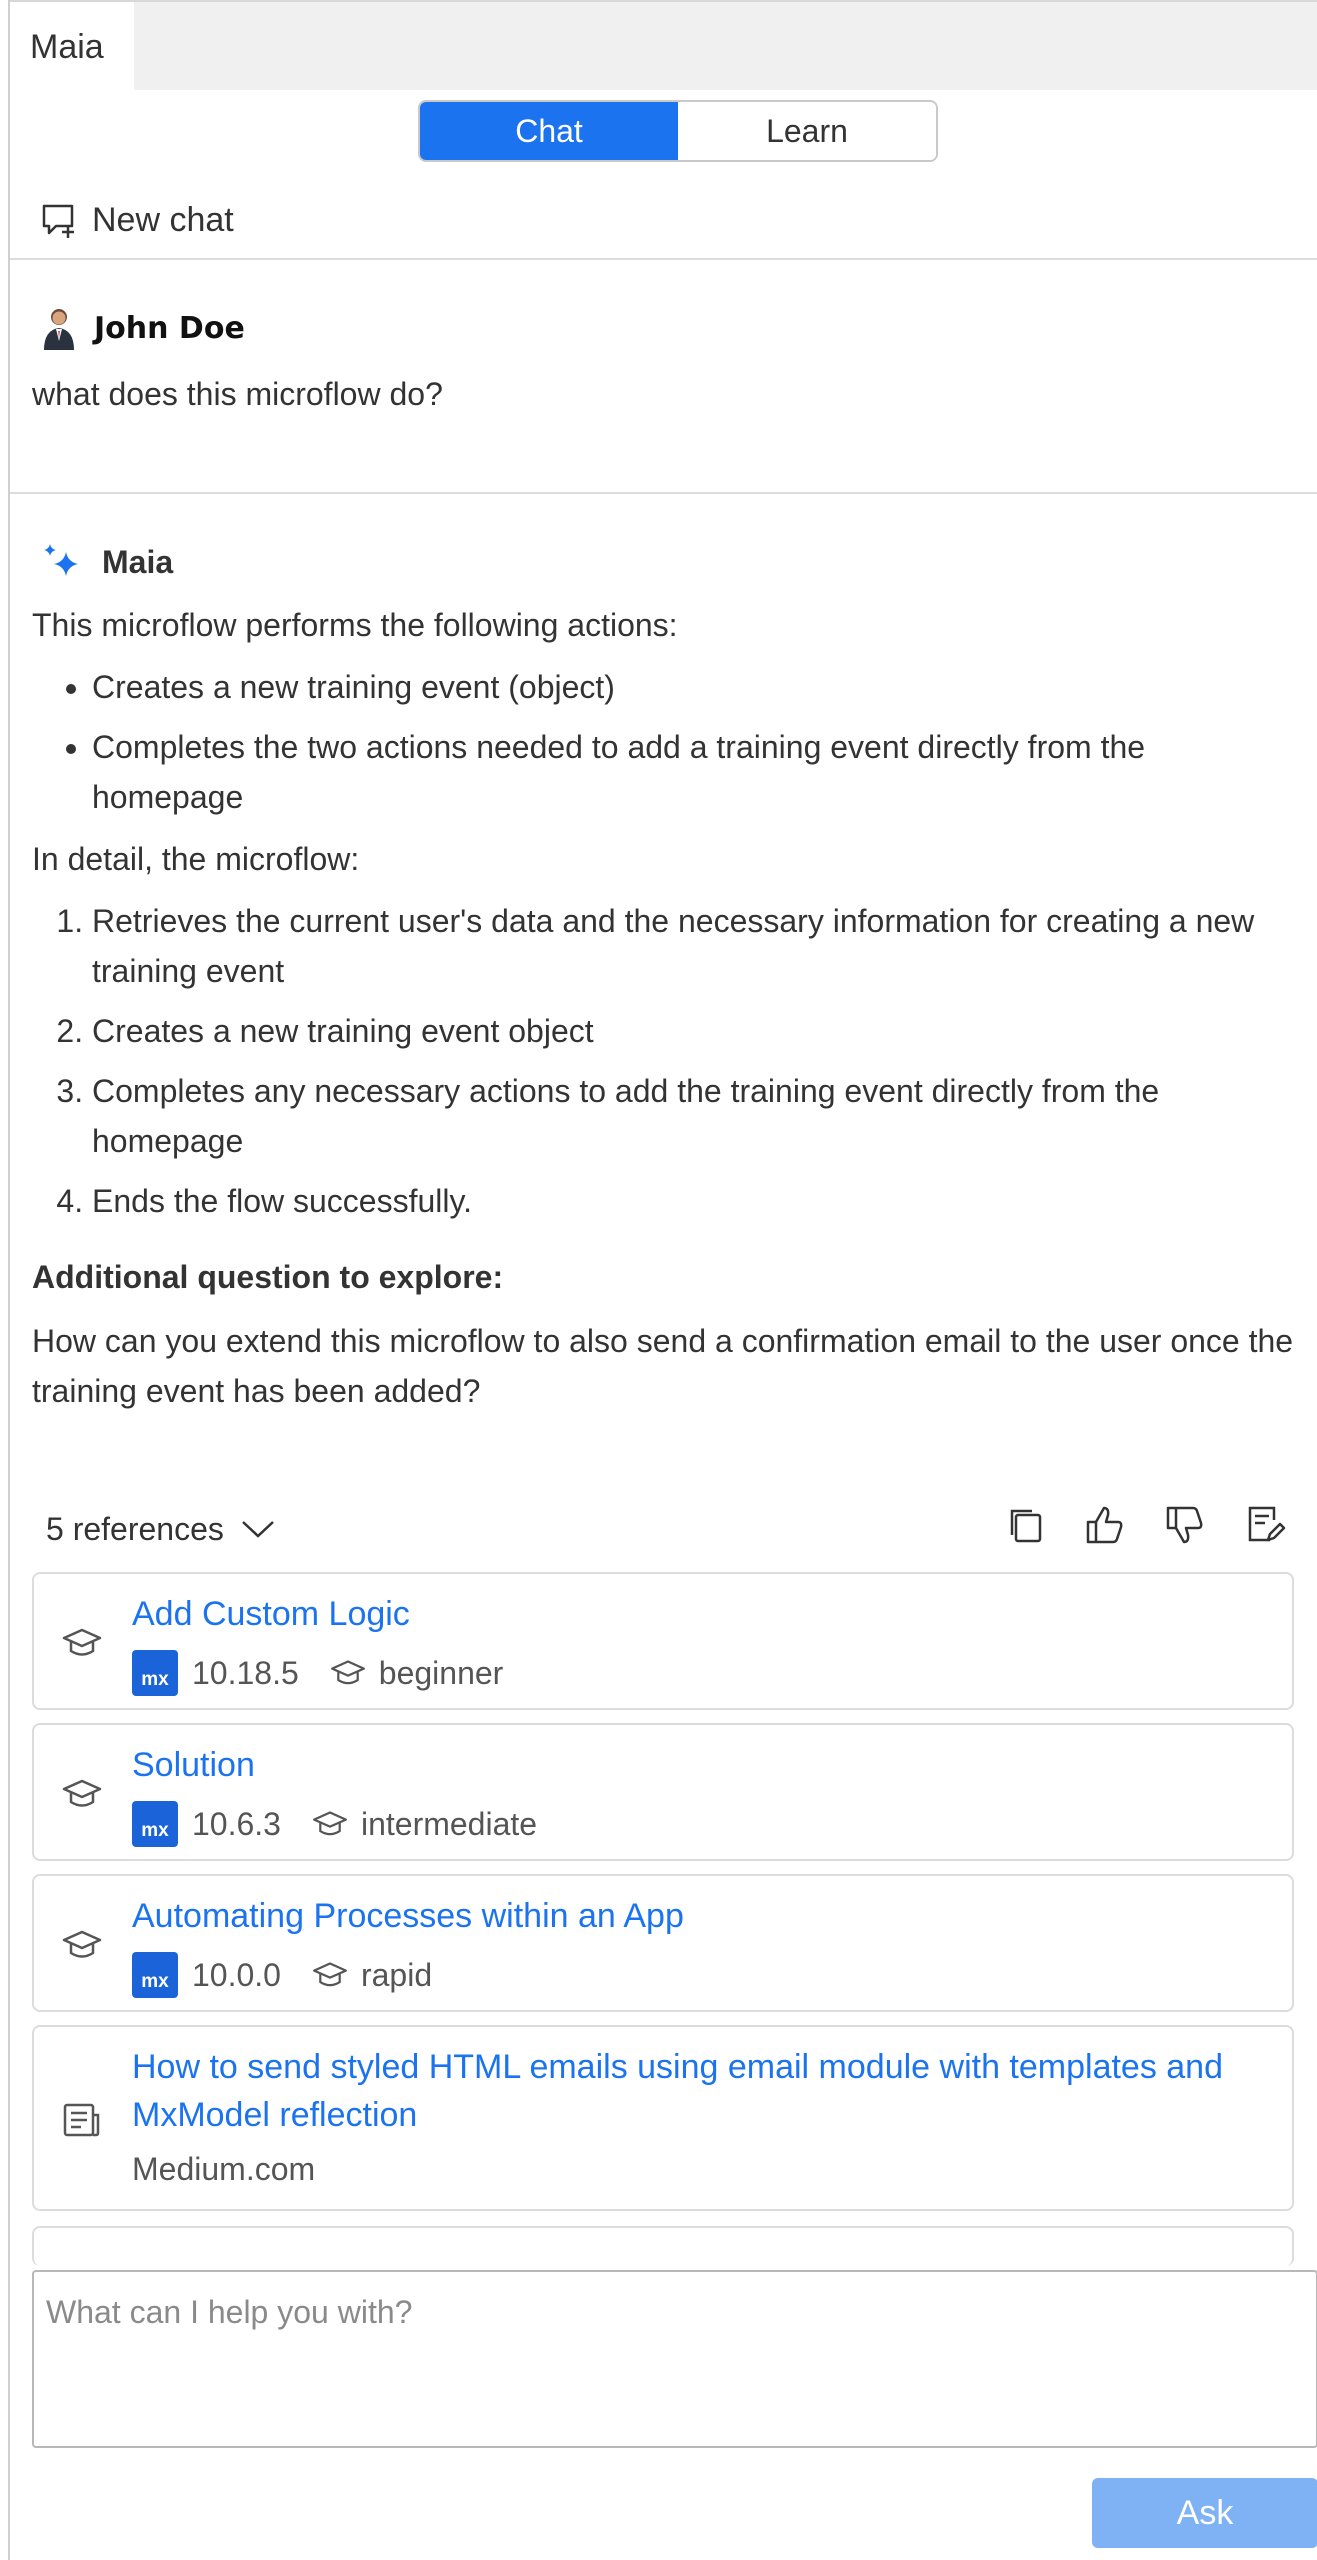 The height and width of the screenshot is (2560, 1317). I want to click on new-chat-icon, so click(58, 221).